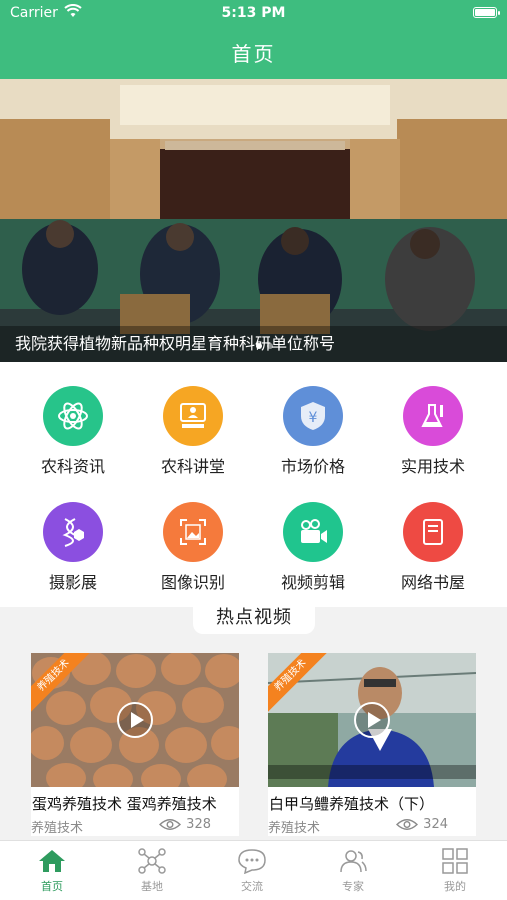  I want to click on menu-item-practical-tech: 实用技术, so click(433, 431).